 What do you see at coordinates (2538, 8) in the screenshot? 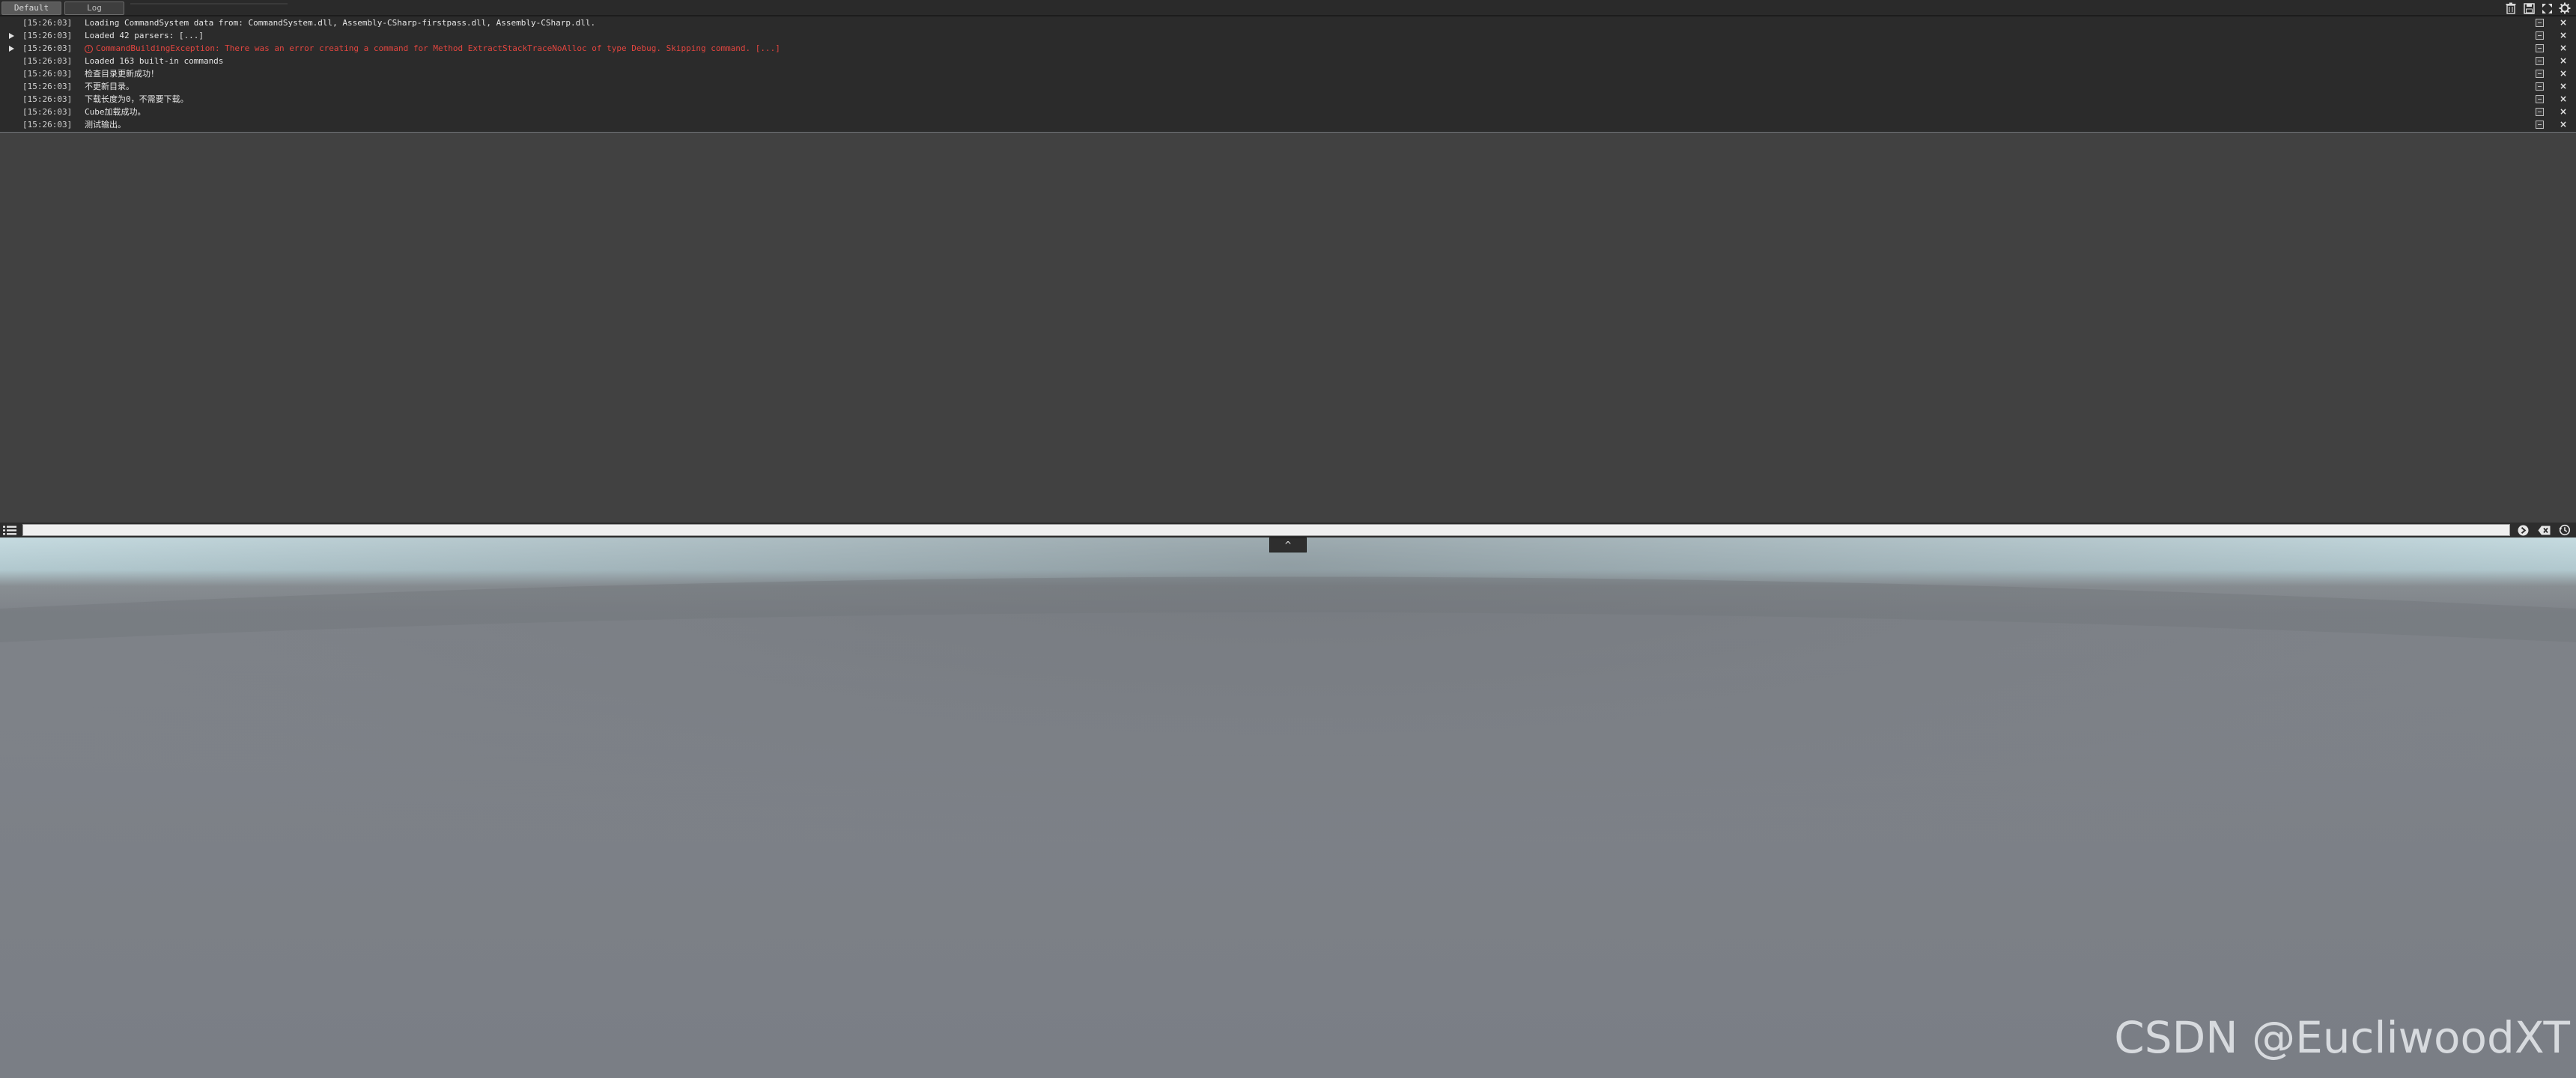
I see `toolbar` at bounding box center [2538, 8].